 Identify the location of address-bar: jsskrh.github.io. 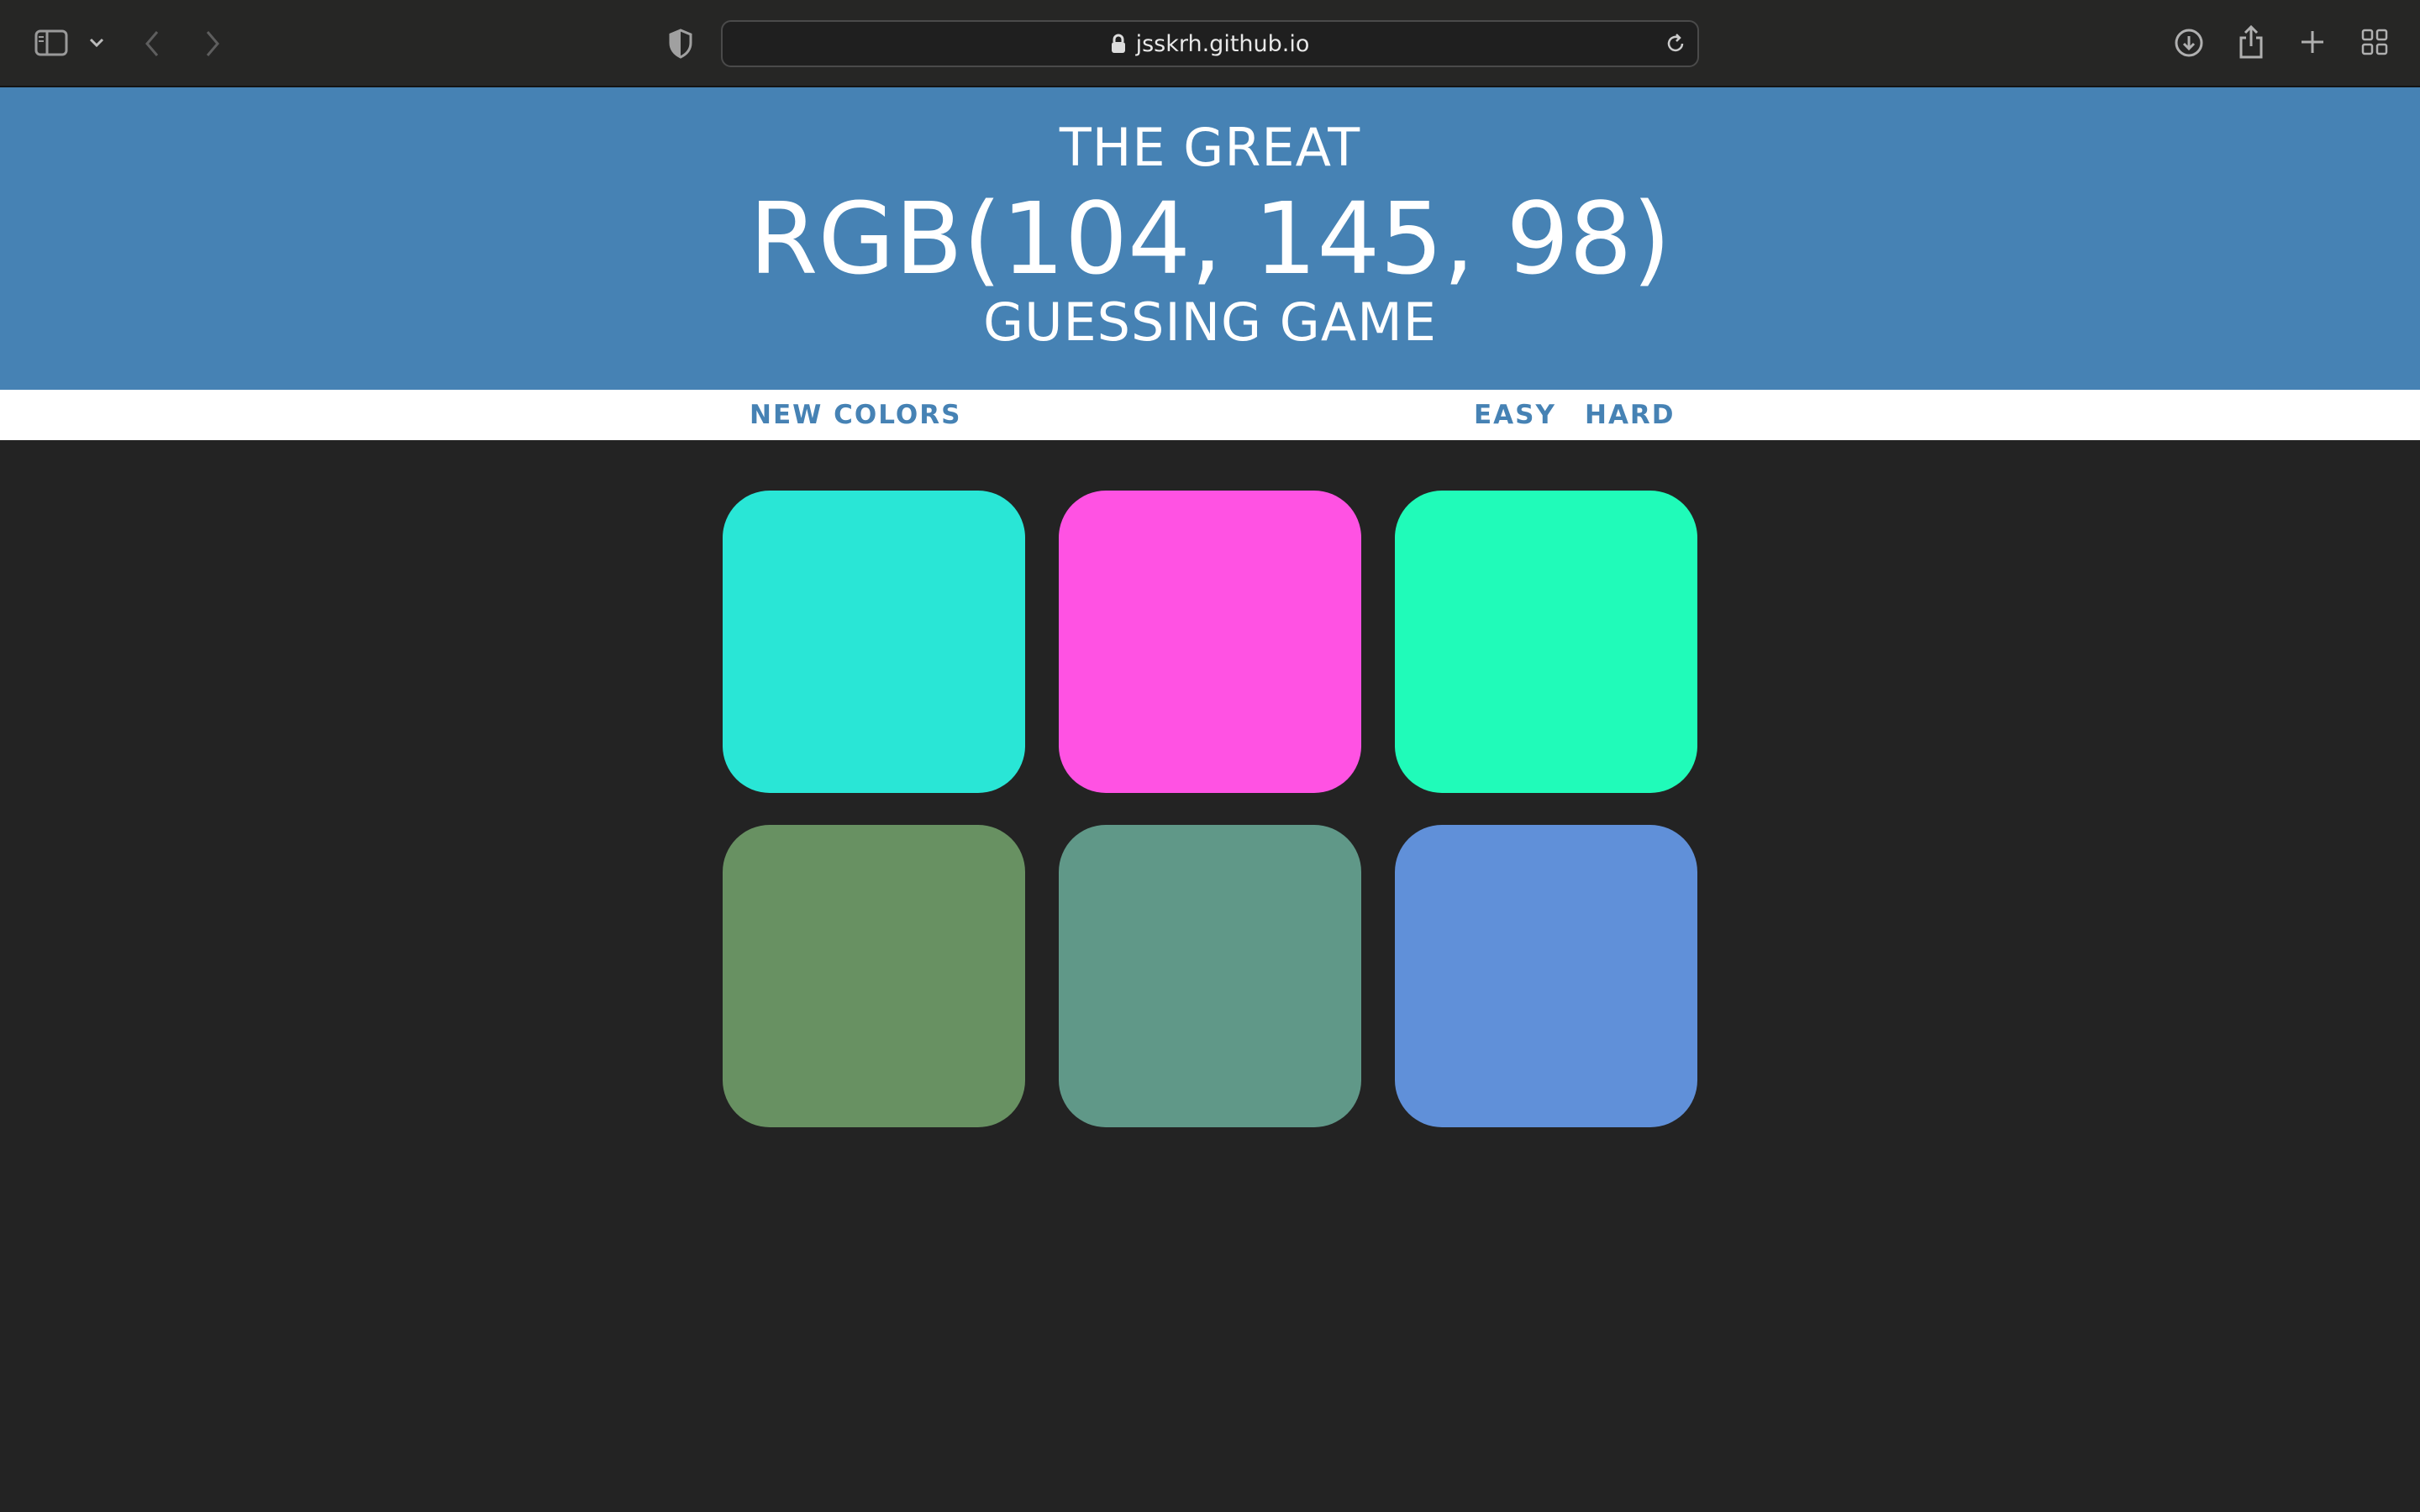
(1210, 43).